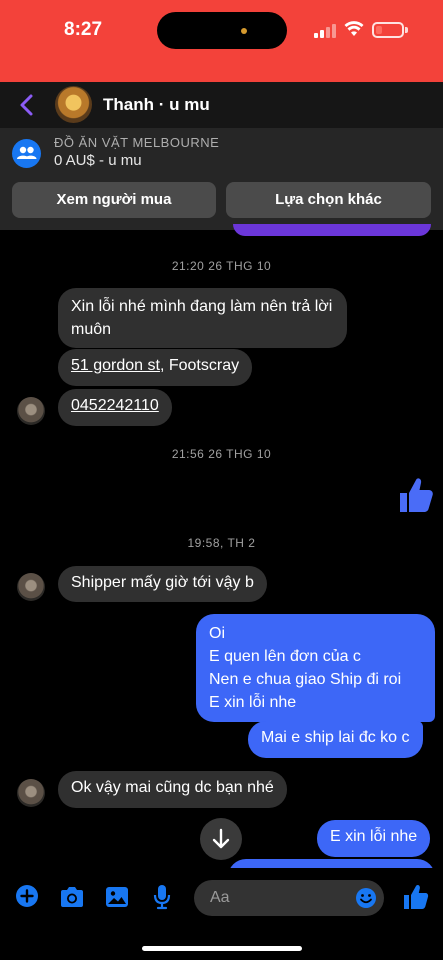 This screenshot has height=960, width=443. Describe the element at coordinates (332, 230) in the screenshot. I see `previous-outgoing-bubble` at that location.